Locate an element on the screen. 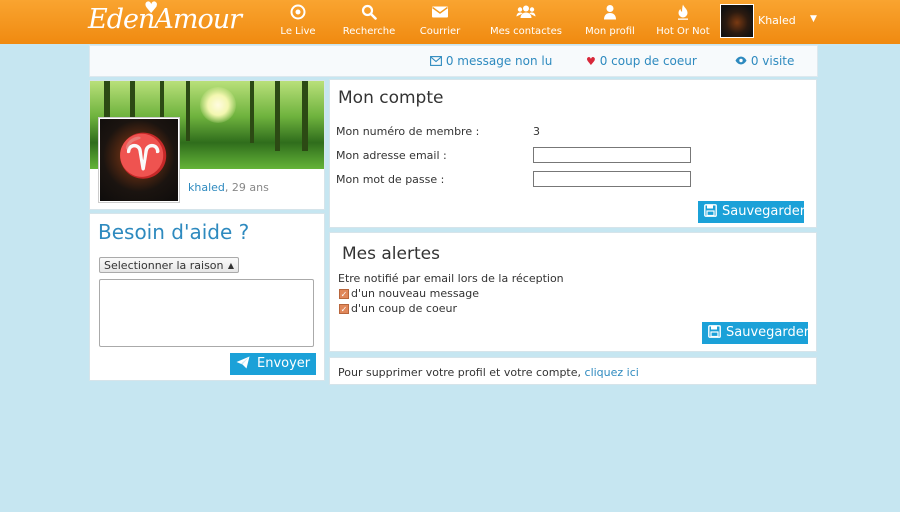 The height and width of the screenshot is (512, 900). profile-card: ♈ khaled, 29 ans is located at coordinates (207, 145).